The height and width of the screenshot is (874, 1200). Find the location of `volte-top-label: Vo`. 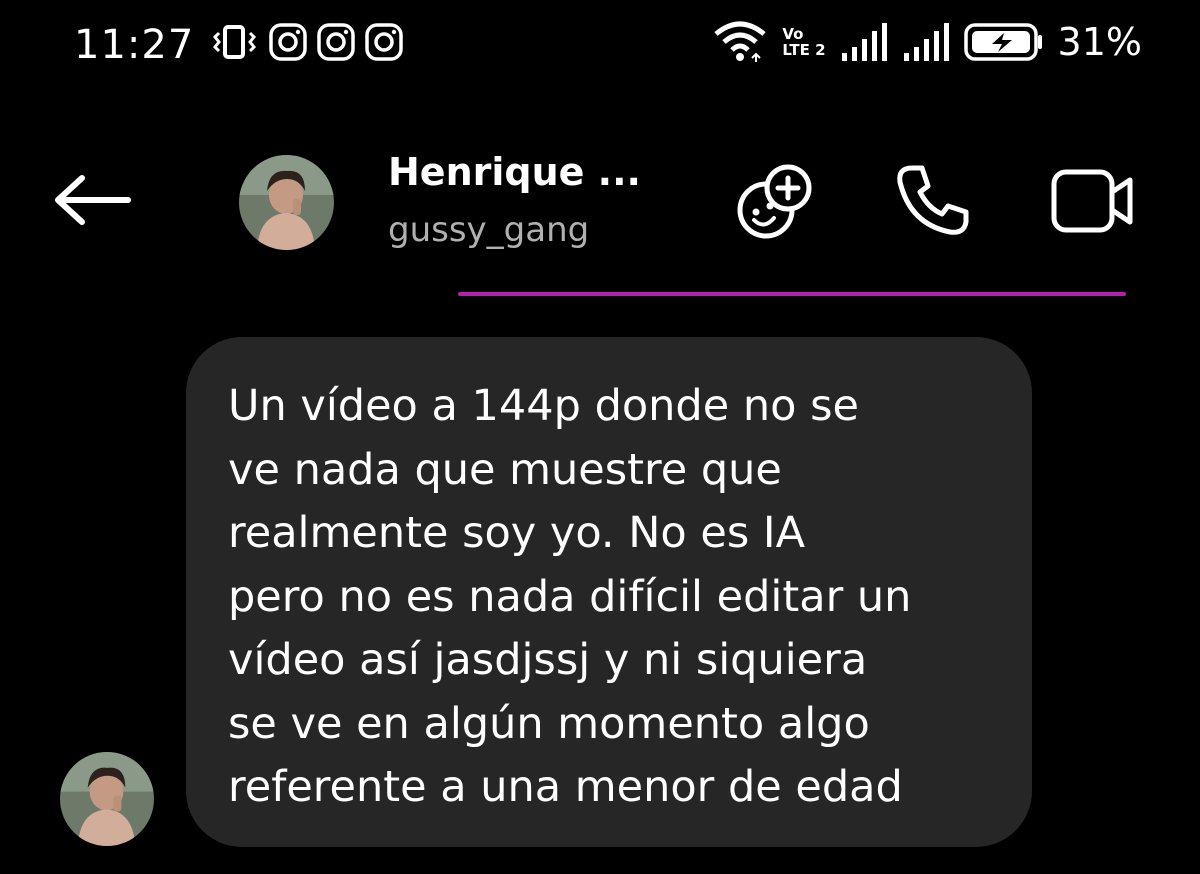

volte-top-label: Vo is located at coordinates (793, 34).